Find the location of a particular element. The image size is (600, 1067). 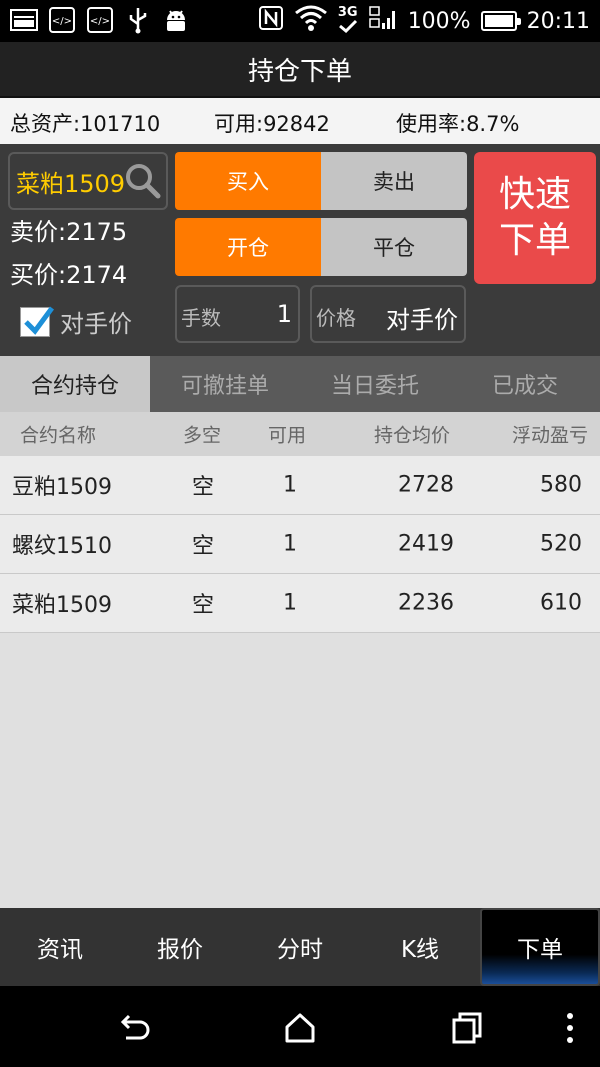

column-floating-pnl: 浮动盈亏 is located at coordinates (549, 435).